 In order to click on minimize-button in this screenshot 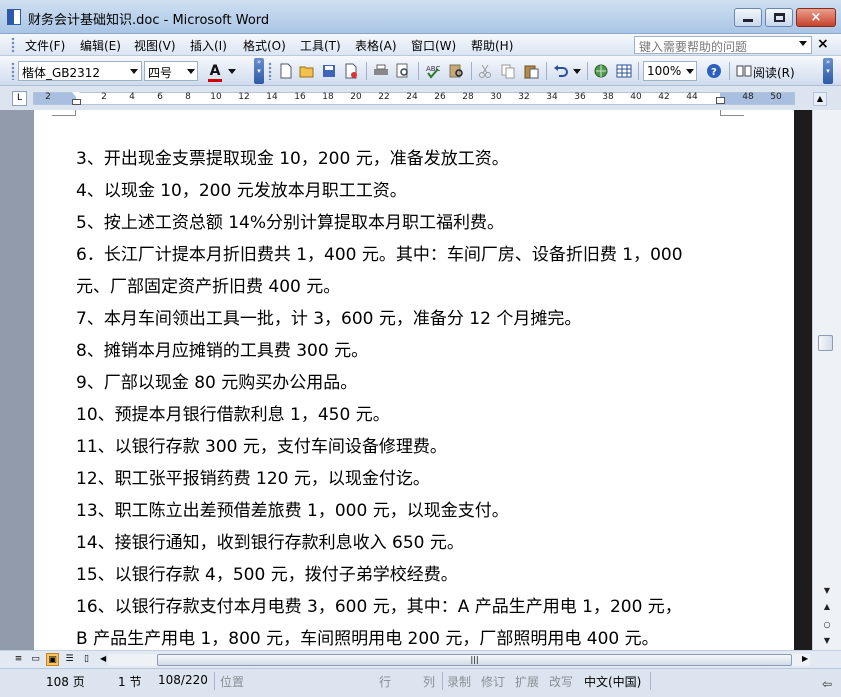, I will do `click(748, 17)`.